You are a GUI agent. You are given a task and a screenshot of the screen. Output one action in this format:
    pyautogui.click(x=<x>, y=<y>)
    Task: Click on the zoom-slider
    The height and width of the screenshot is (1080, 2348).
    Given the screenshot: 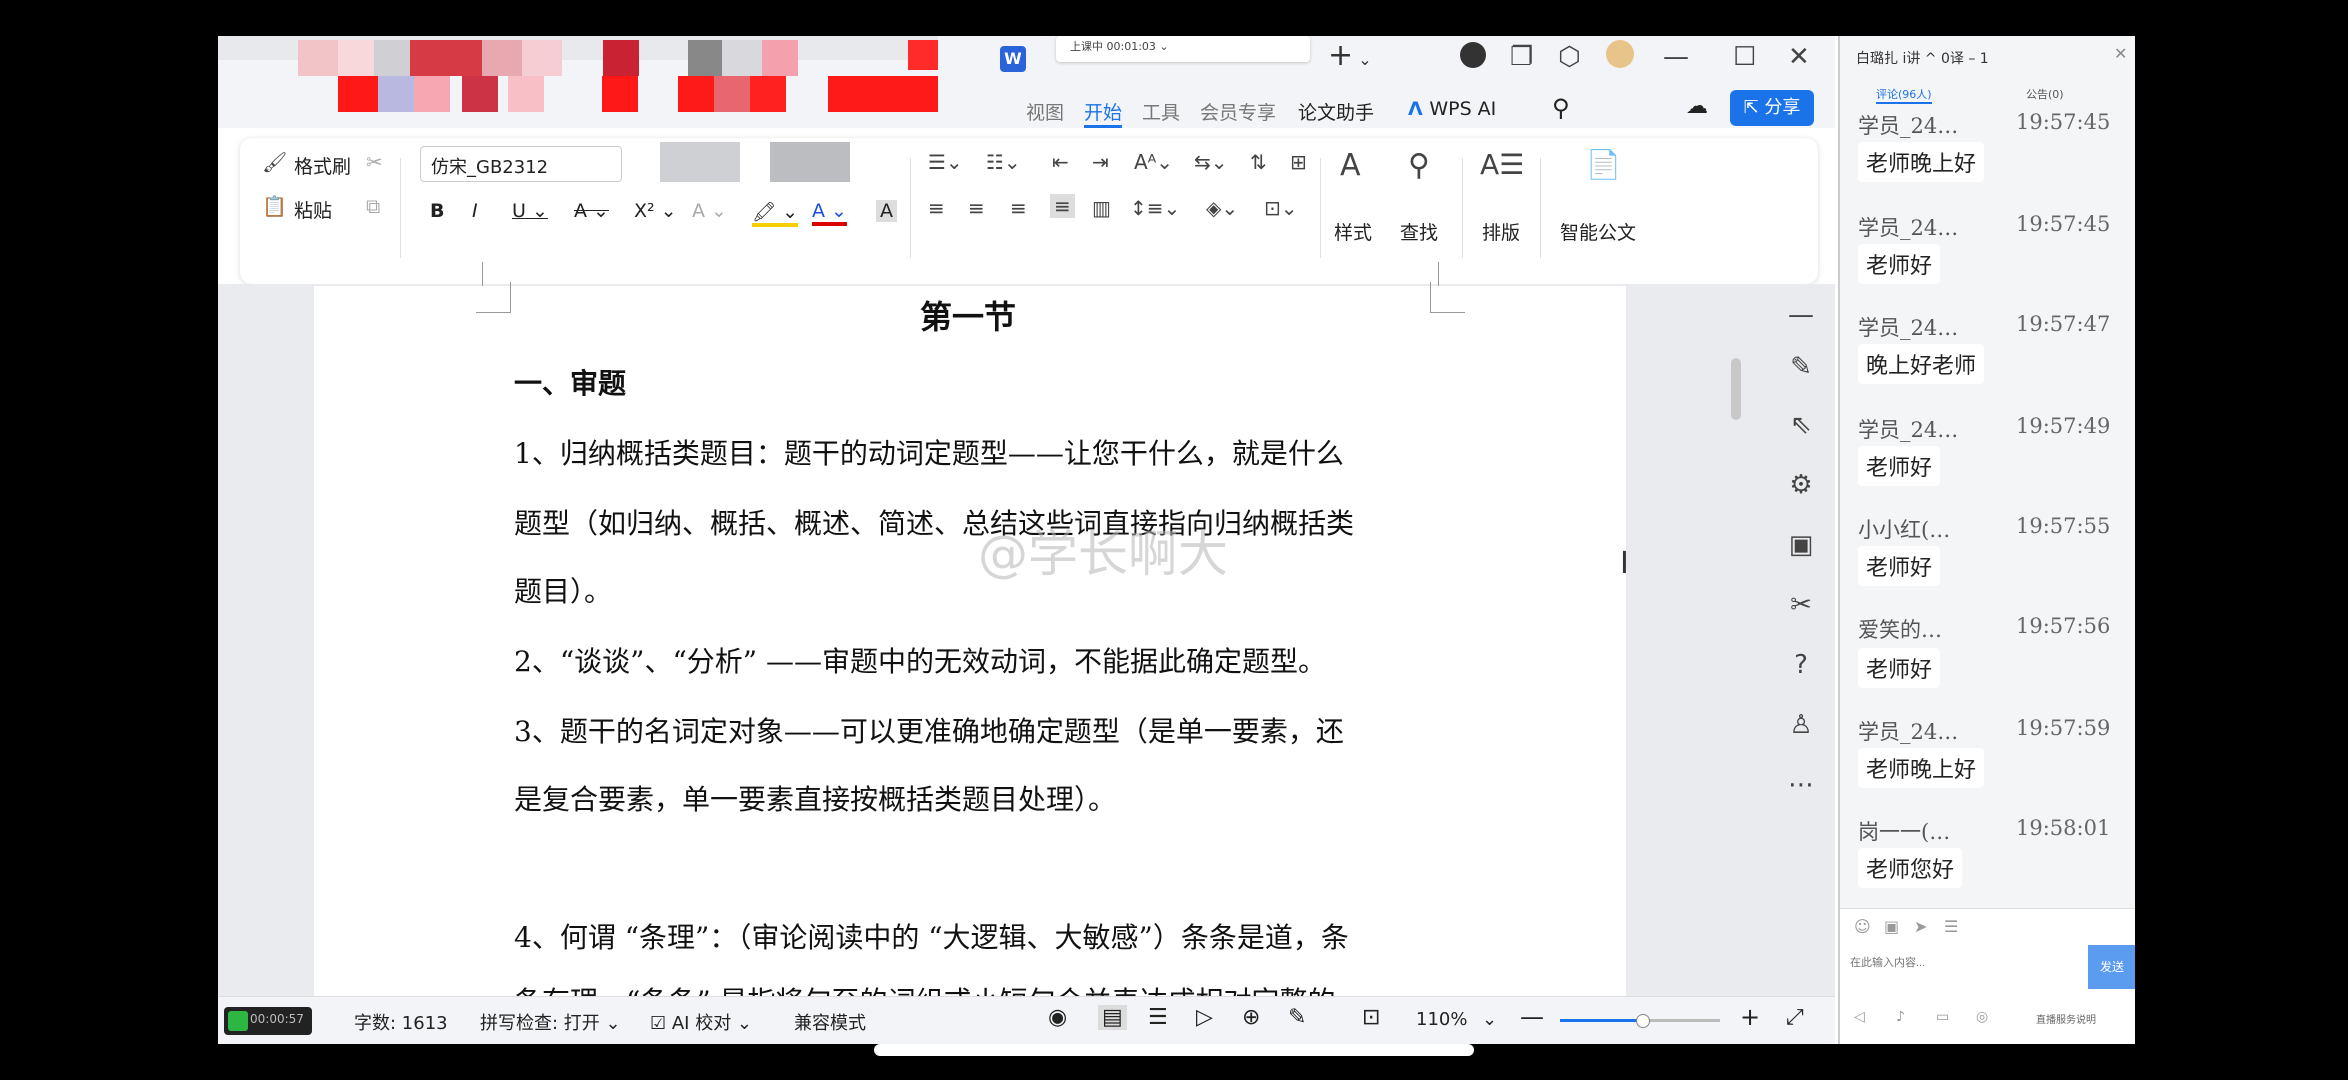 What is the action you would take?
    pyautogui.click(x=1640, y=1021)
    